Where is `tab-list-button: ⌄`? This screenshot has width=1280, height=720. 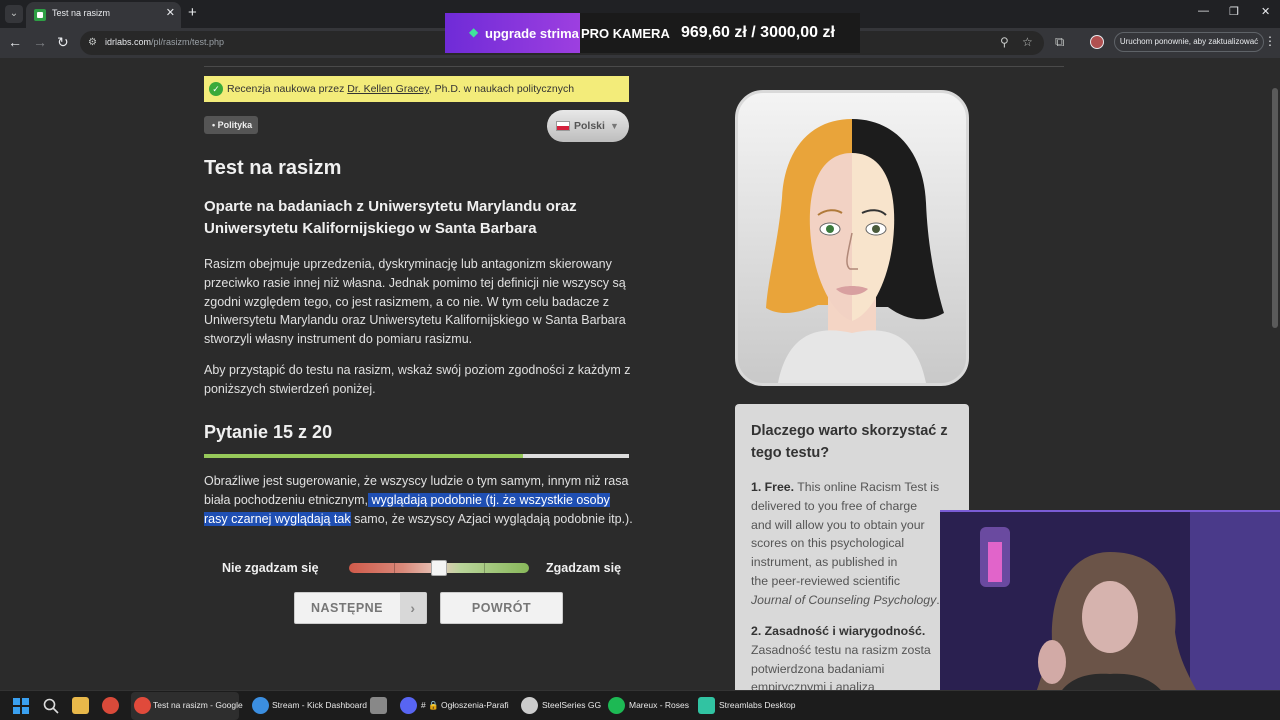 tab-list-button: ⌄ is located at coordinates (14, 14).